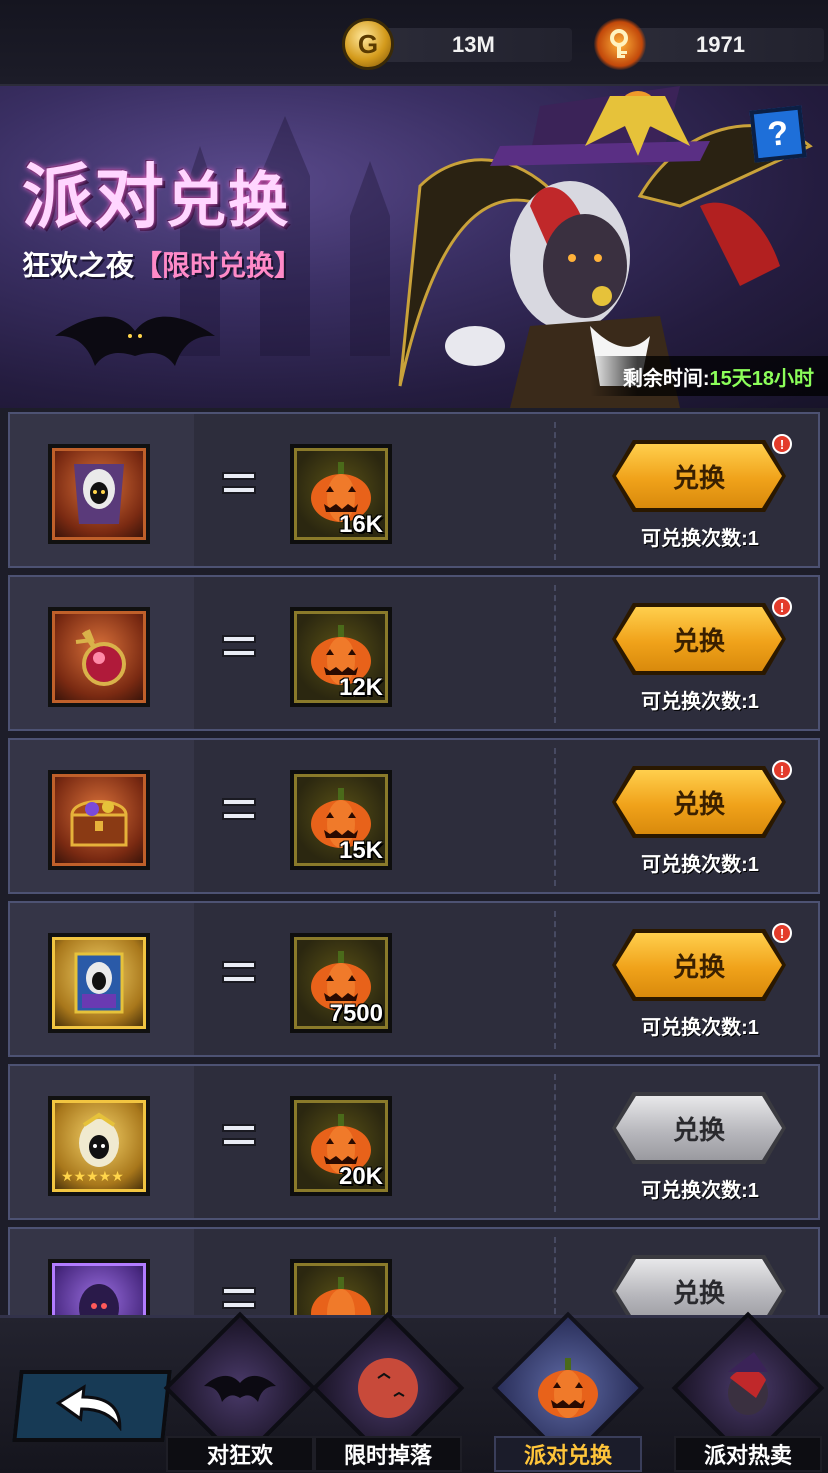 Image resolution: width=828 pixels, height=1473 pixels. I want to click on exchange-row: 12K 兑换 ! 可兑换次数:1, so click(414, 653).